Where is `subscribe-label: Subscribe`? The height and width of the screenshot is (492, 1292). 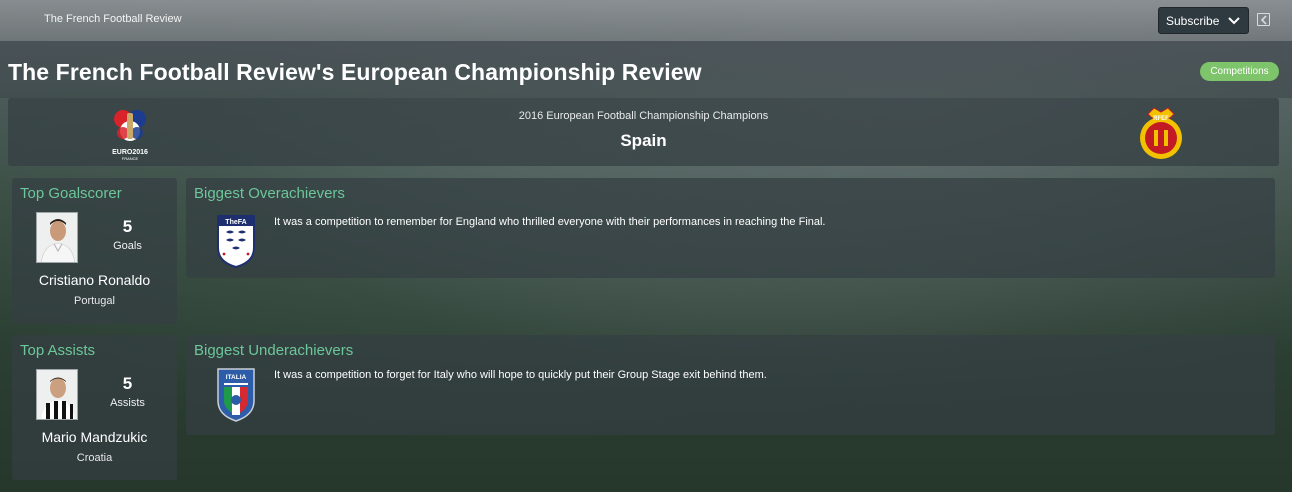
subscribe-label: Subscribe is located at coordinates (1193, 20).